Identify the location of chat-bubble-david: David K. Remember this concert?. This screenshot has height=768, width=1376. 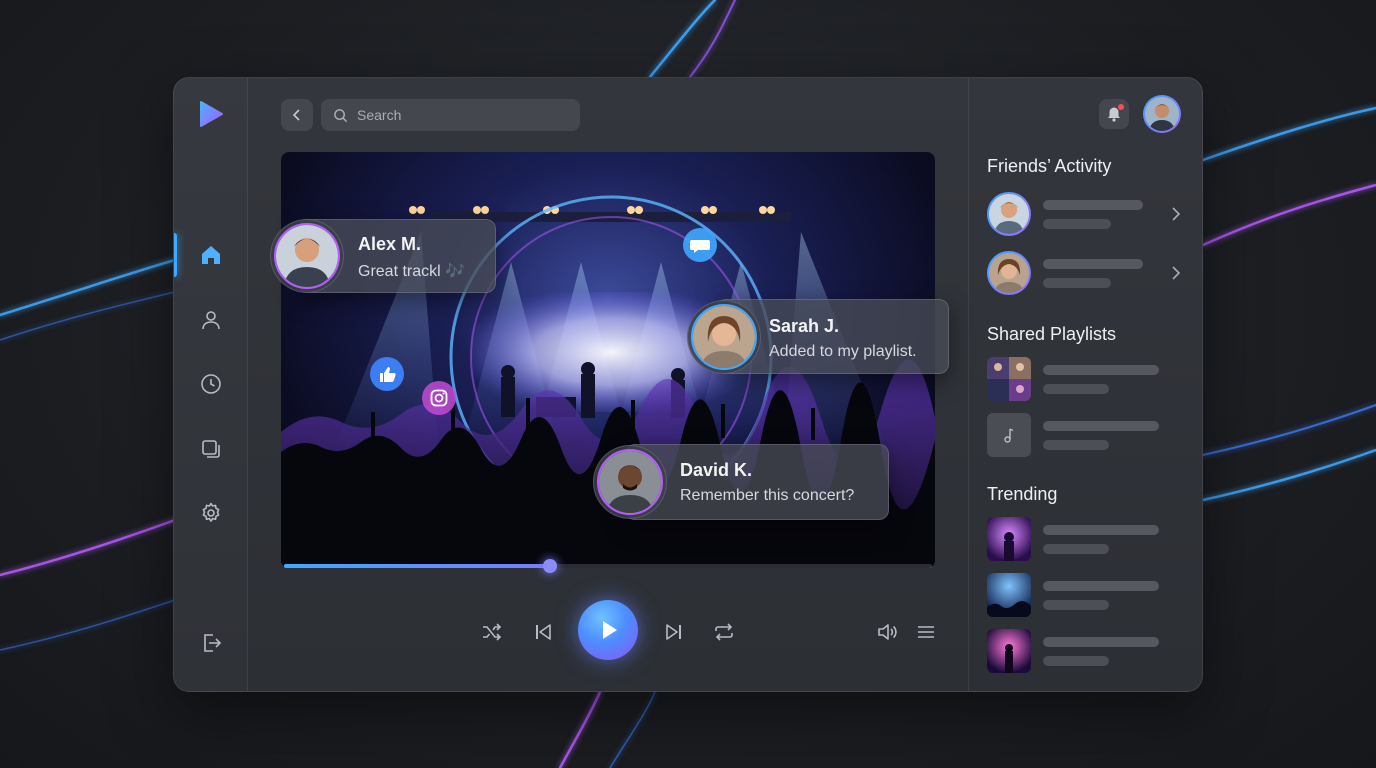
(741, 482).